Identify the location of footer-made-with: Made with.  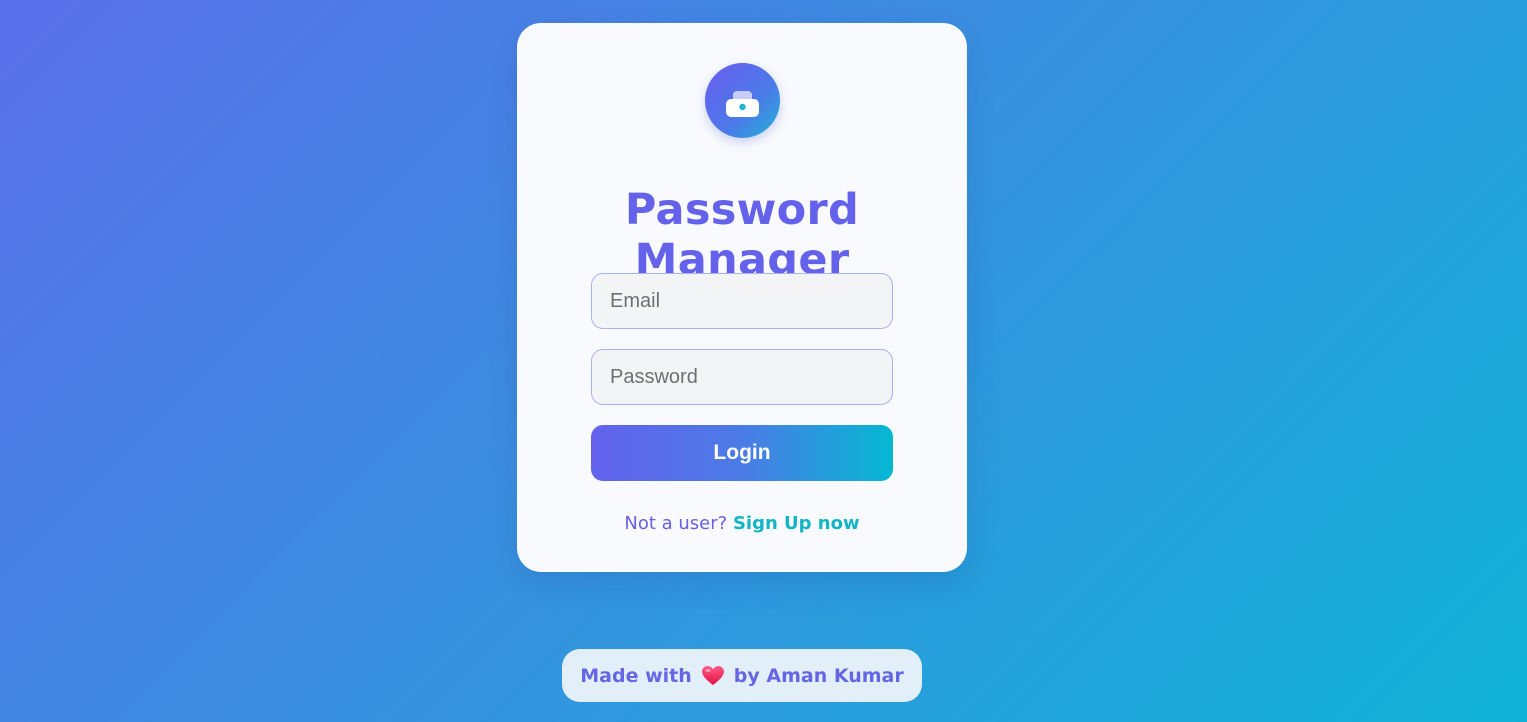
(636, 675).